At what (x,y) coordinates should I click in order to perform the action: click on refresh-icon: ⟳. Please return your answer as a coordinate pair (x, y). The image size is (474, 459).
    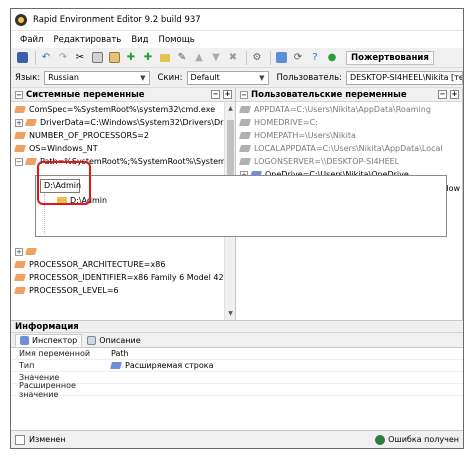
    Looking at the image, I should click on (298, 58).